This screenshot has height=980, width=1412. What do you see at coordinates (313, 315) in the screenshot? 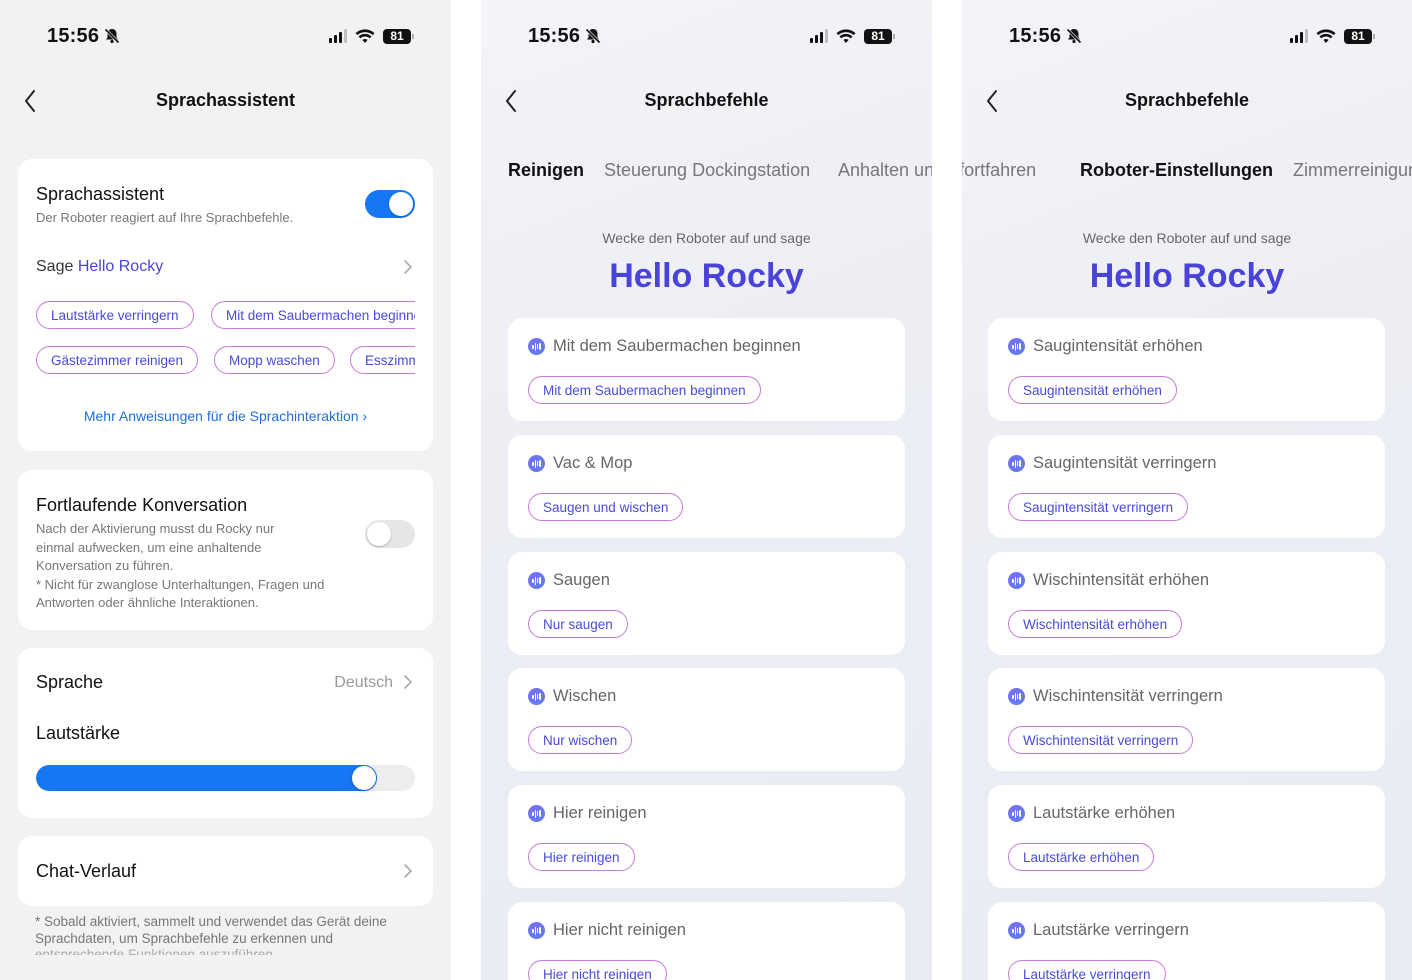
I see `example-chip: Mit dem Saubermachen beginnen` at bounding box center [313, 315].